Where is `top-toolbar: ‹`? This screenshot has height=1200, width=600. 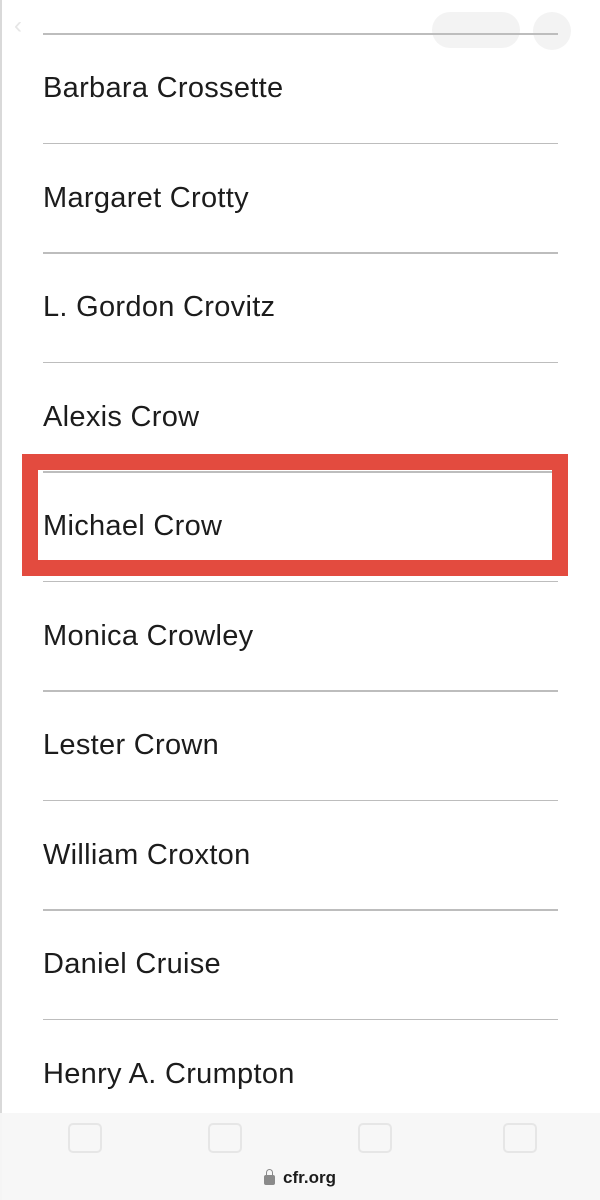
top-toolbar: ‹ is located at coordinates (300, 25).